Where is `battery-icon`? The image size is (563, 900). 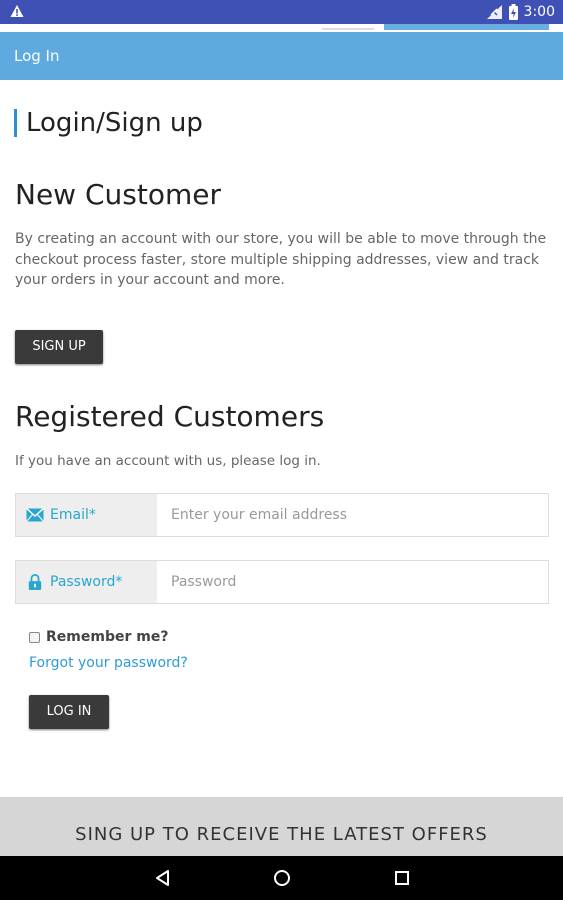 battery-icon is located at coordinates (513, 12).